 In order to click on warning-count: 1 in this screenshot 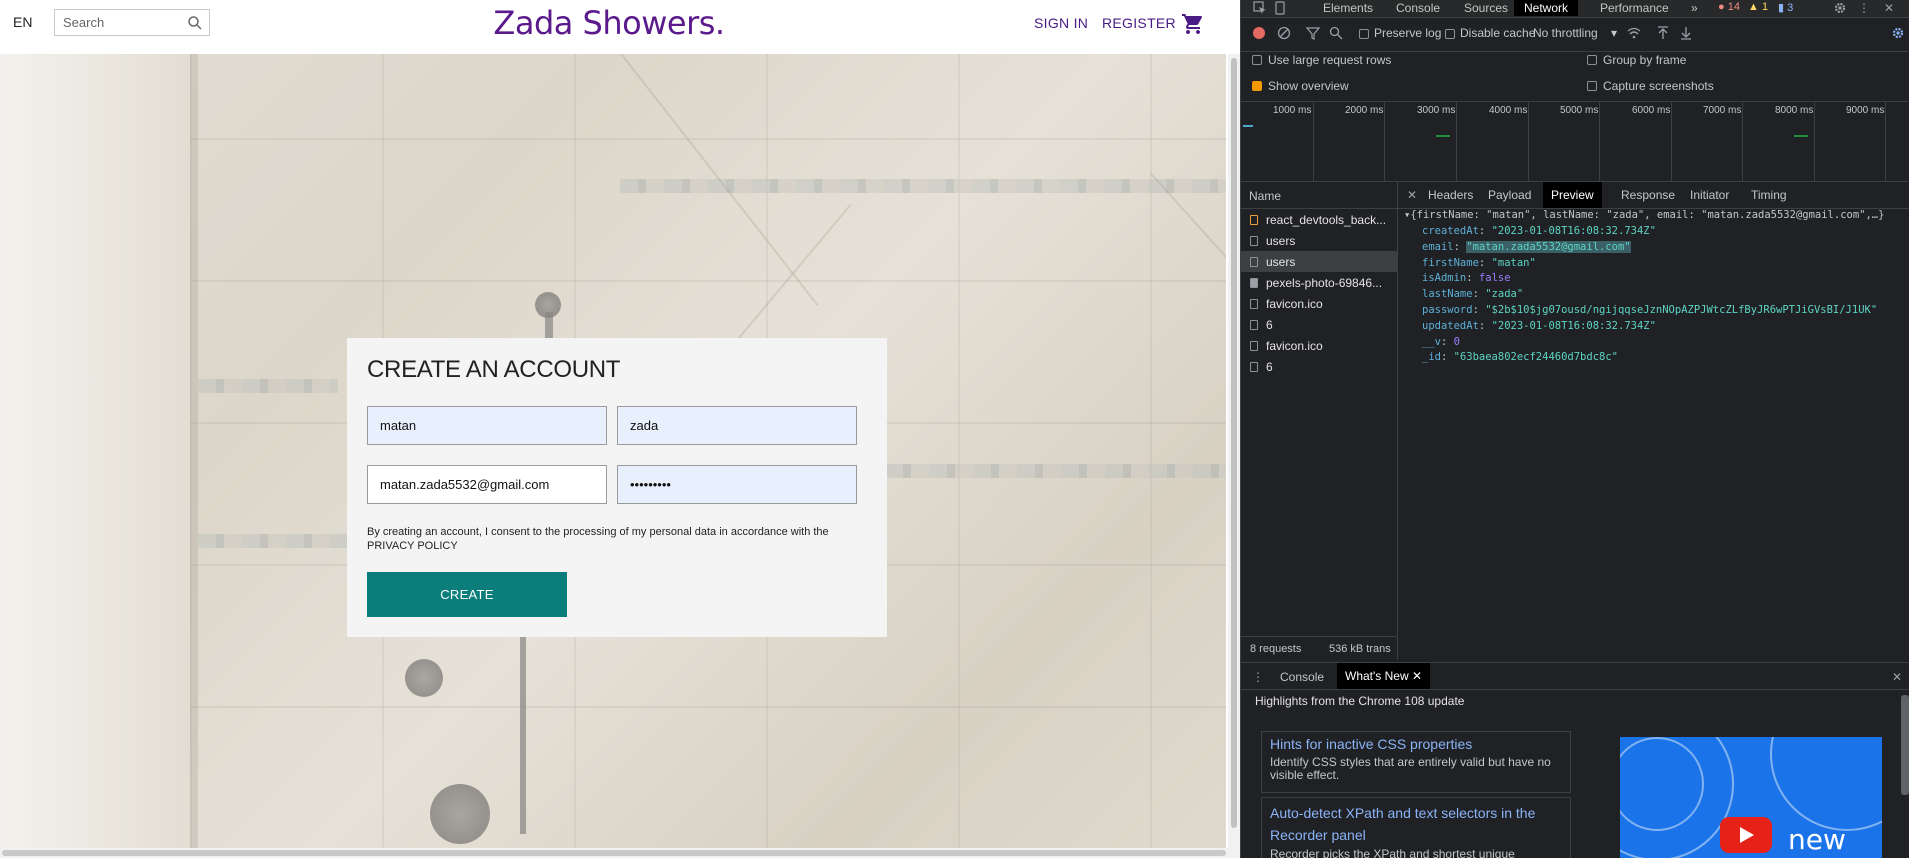, I will do `click(1765, 7)`.